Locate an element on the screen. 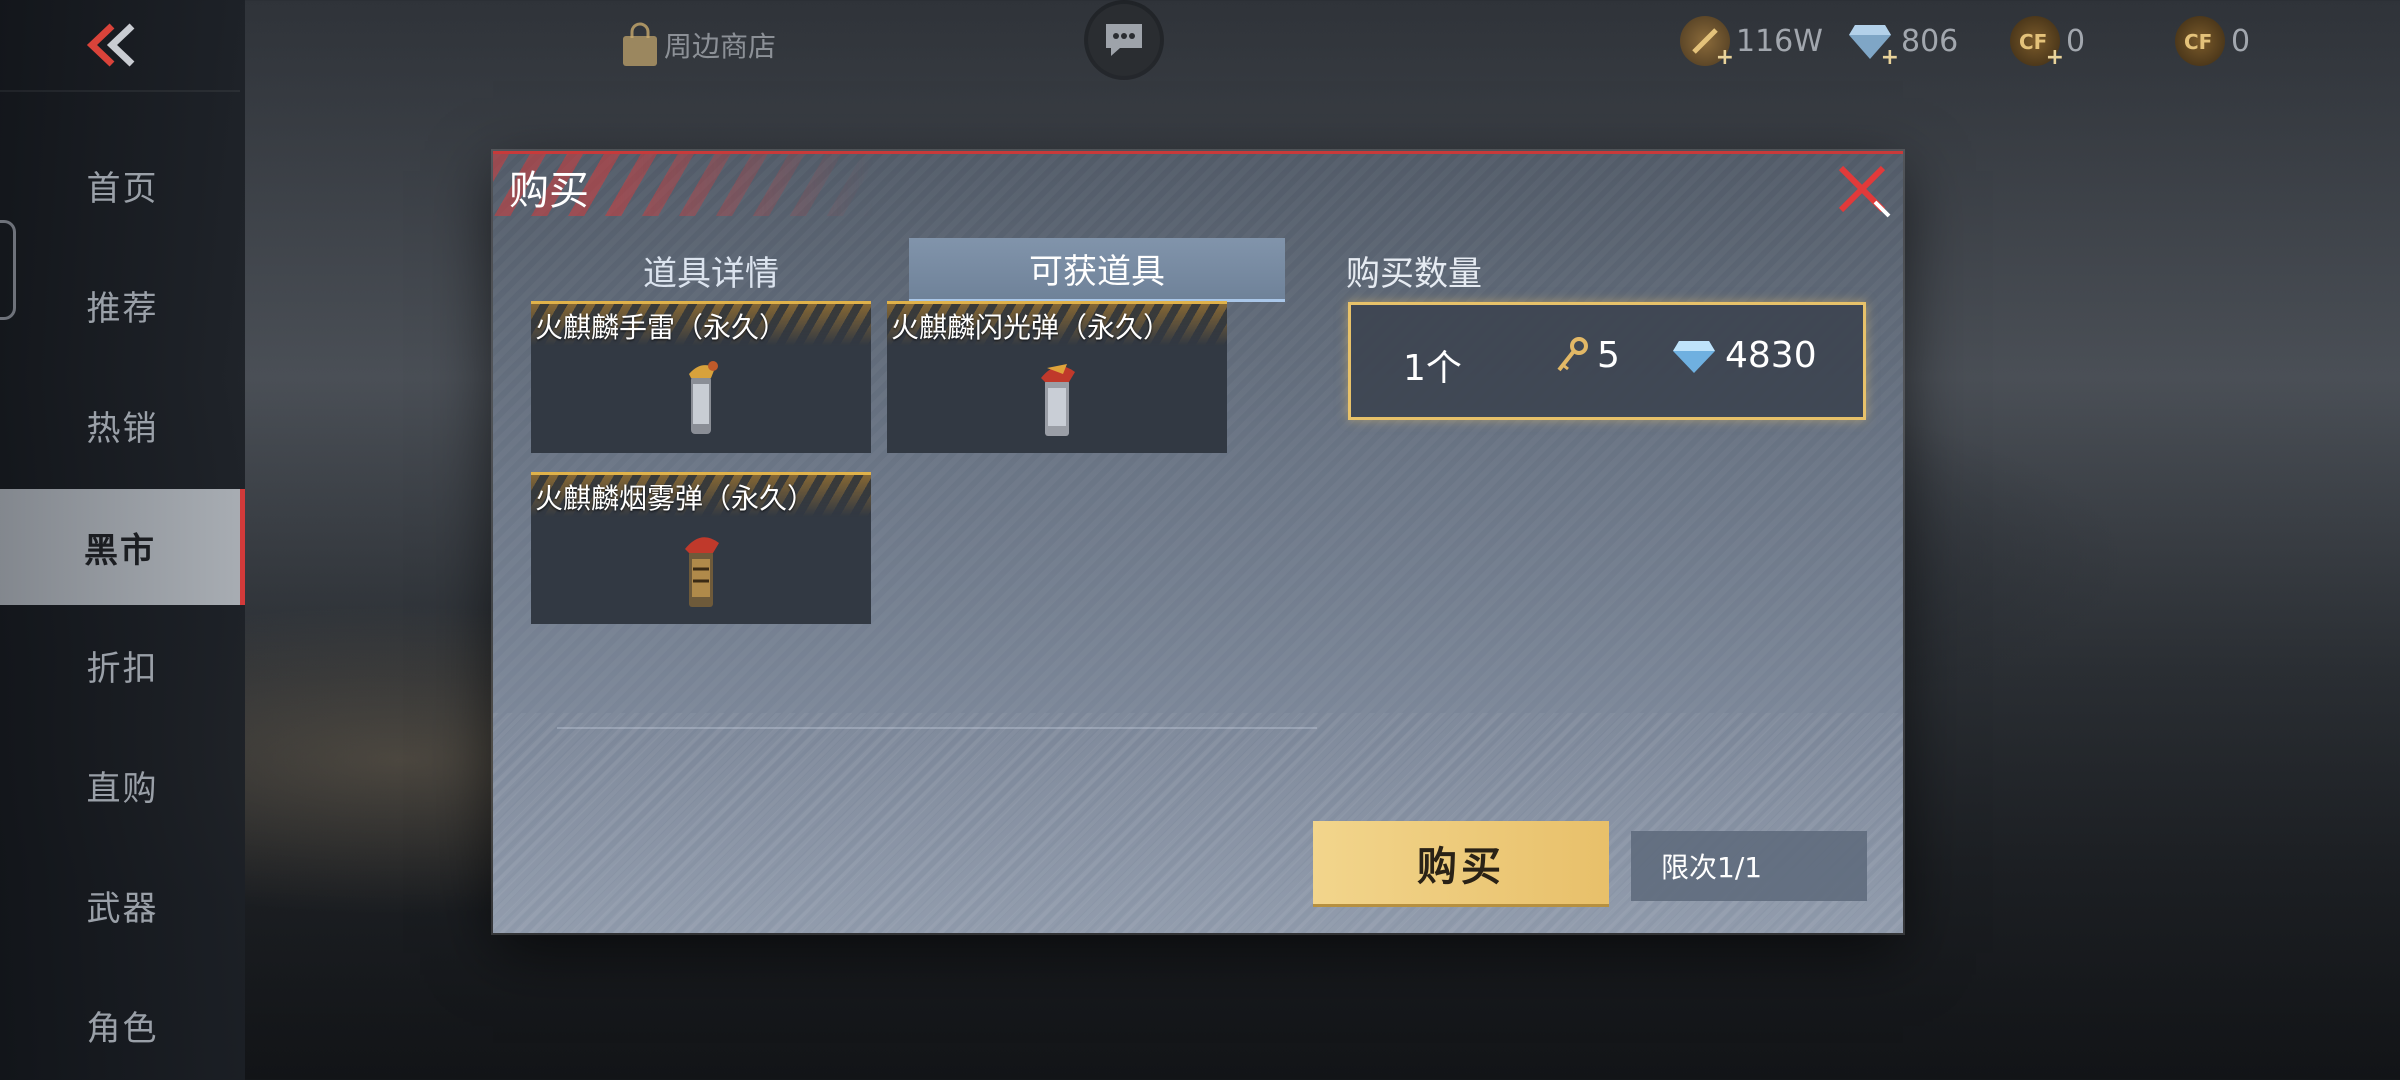 This screenshot has width=2400, height=1080. currency-gold: + 116W is located at coordinates (1751, 43).